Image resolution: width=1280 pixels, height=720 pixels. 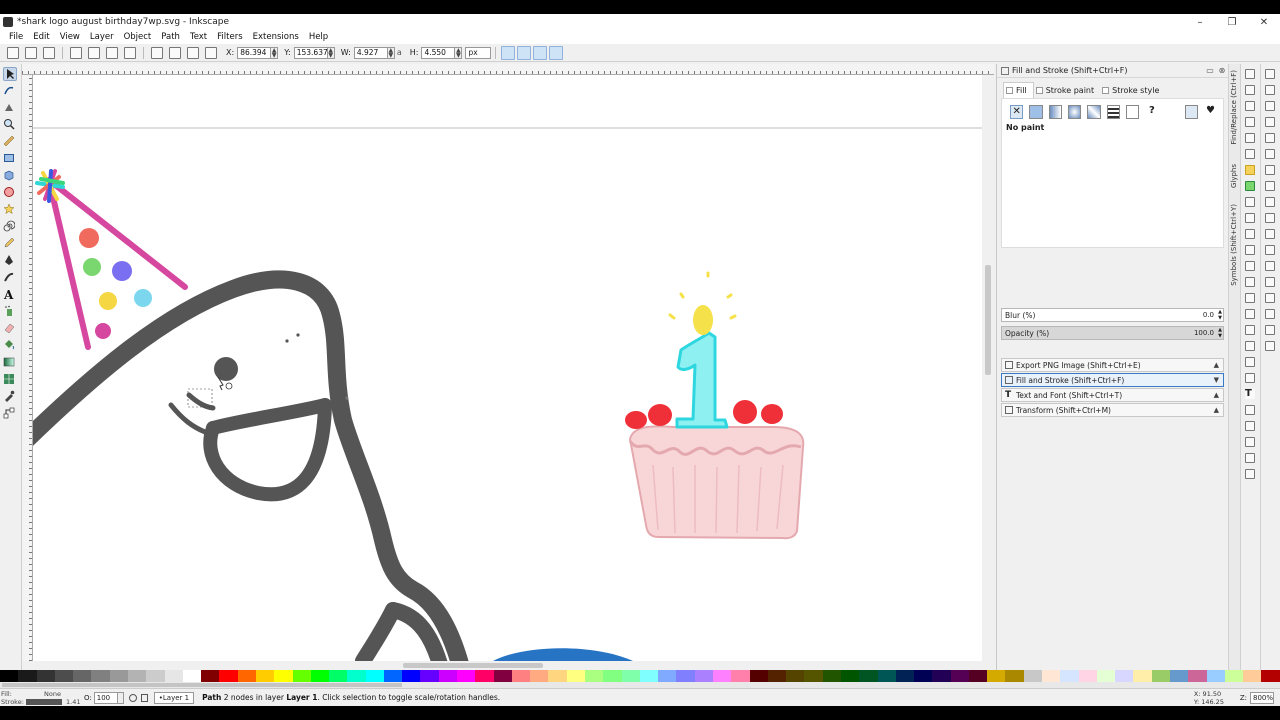 What do you see at coordinates (1250, 250) in the screenshot?
I see `zoom-selection-icon` at bounding box center [1250, 250].